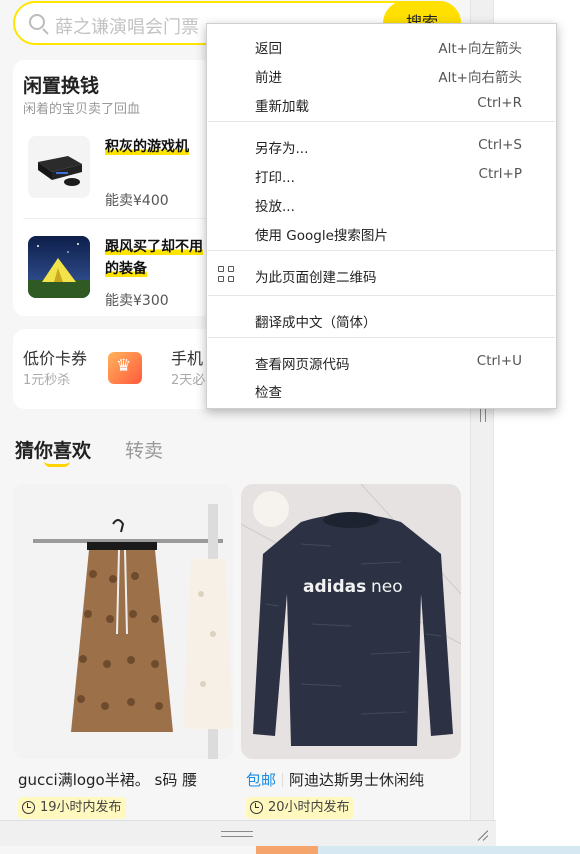 The image size is (580, 854). I want to click on sweater-photo: adidas neo, so click(351, 621).